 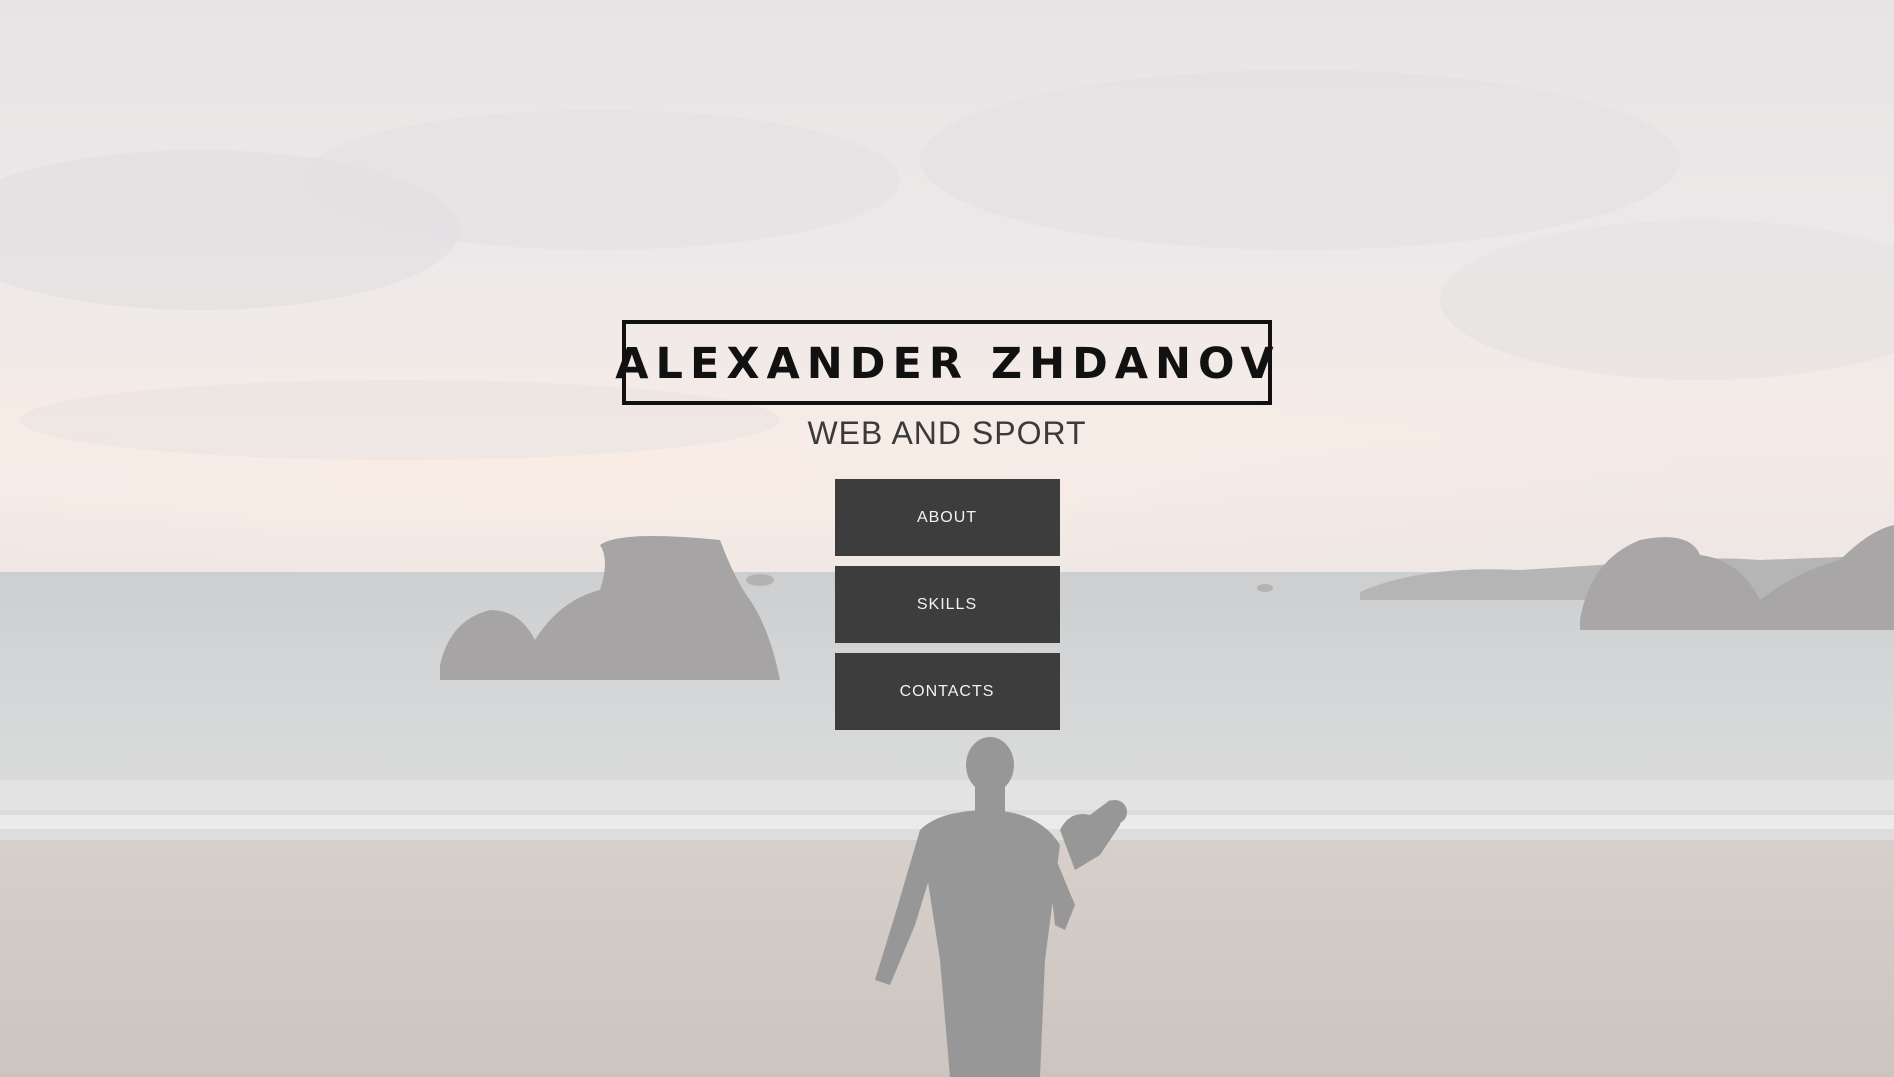 What do you see at coordinates (947, 433) in the screenshot?
I see `page-subtitle: WEB AND SPORT` at bounding box center [947, 433].